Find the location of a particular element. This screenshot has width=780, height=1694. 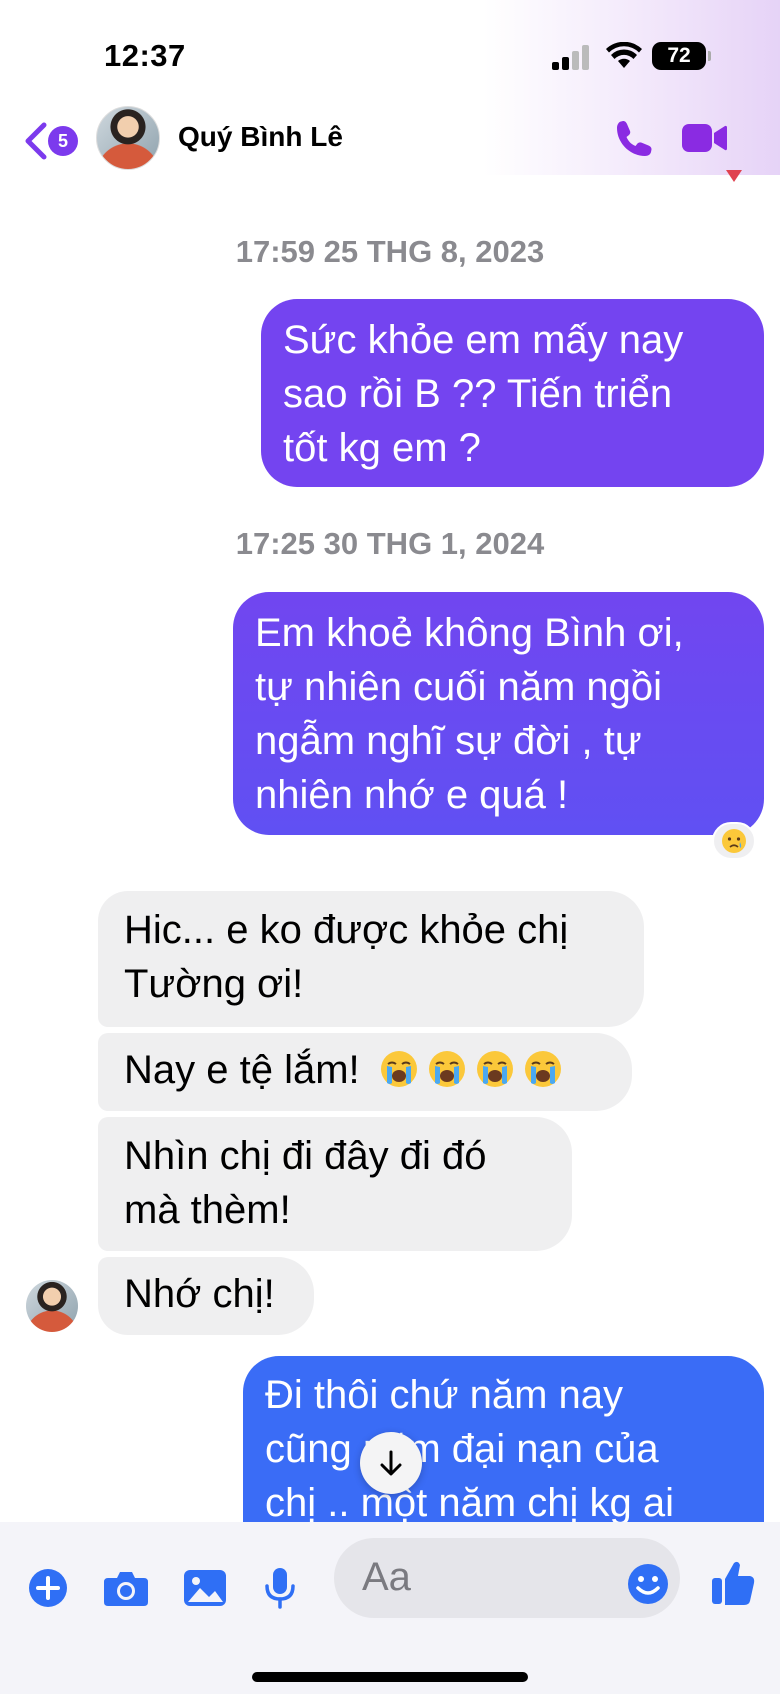

wifi-icon is located at coordinates (624, 55).